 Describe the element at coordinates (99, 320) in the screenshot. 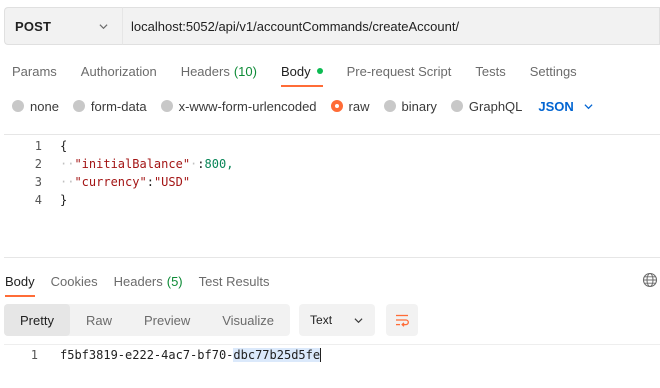

I see `view-raw-button: Raw` at that location.